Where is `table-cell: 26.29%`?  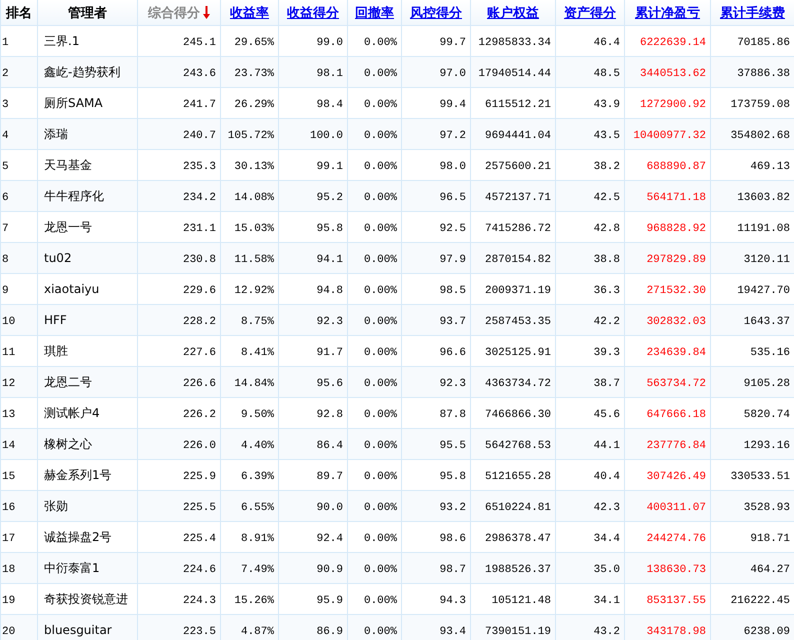 table-cell: 26.29% is located at coordinates (254, 105).